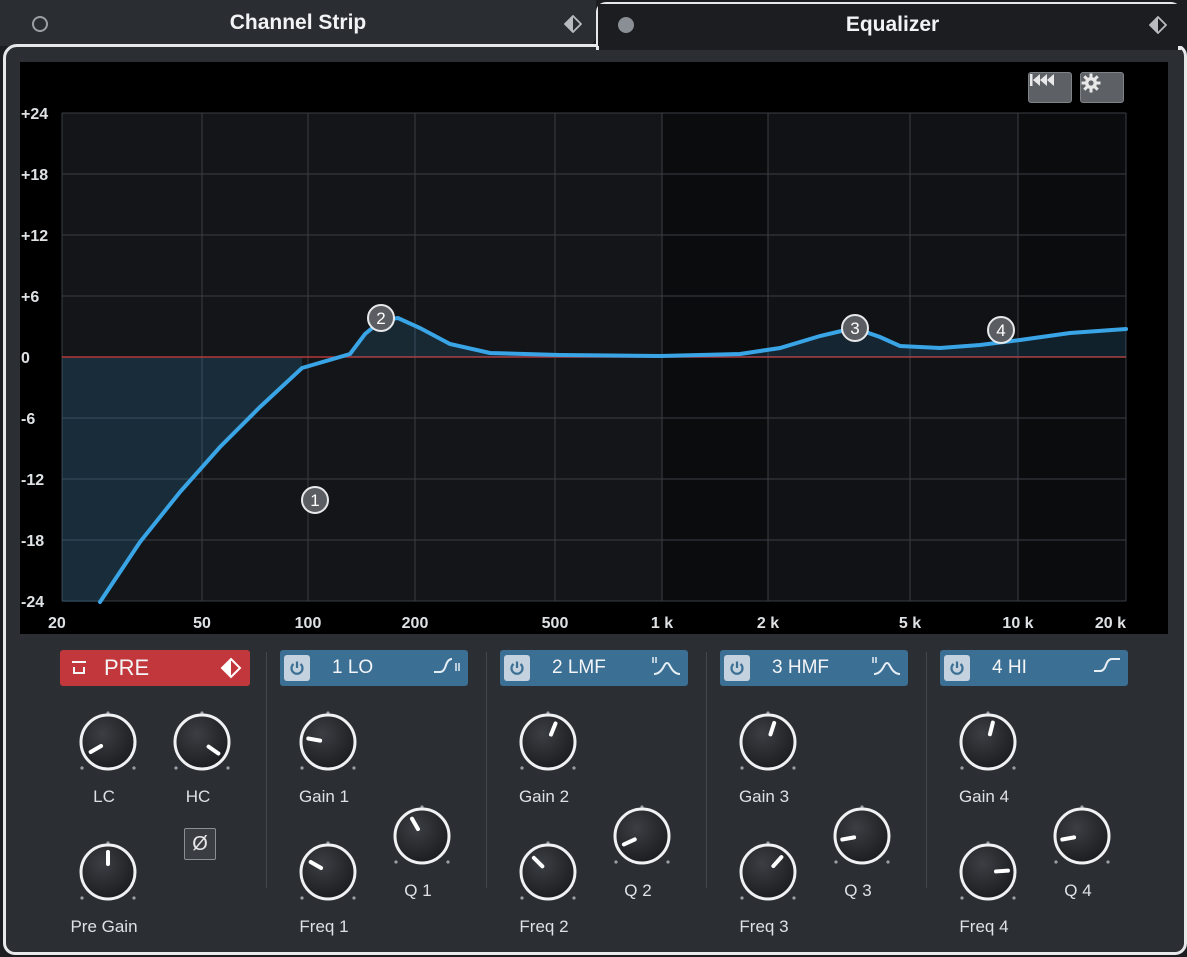  I want to click on low-shelf-icon, so click(447, 666).